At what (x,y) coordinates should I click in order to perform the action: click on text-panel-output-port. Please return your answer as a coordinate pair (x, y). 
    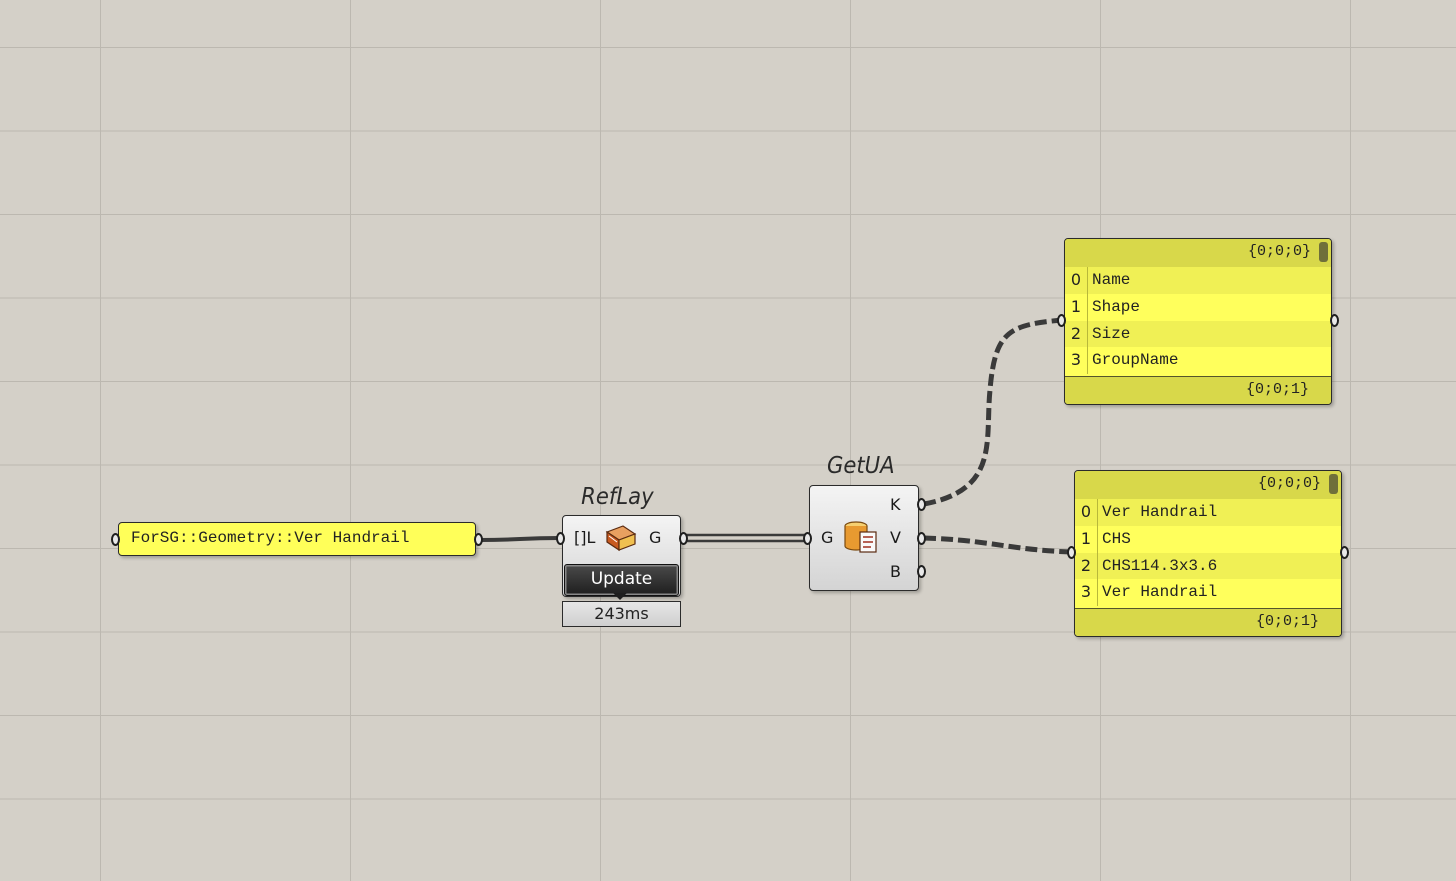
    Looking at the image, I should click on (478, 539).